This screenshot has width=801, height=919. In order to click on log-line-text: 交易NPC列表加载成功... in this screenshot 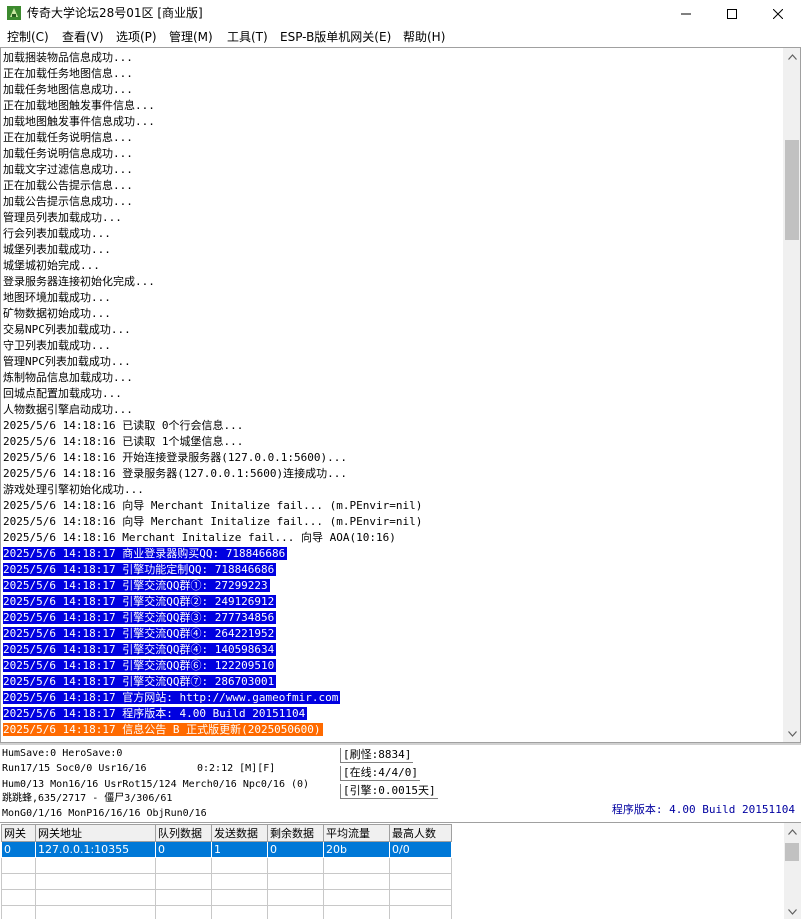, I will do `click(67, 329)`.